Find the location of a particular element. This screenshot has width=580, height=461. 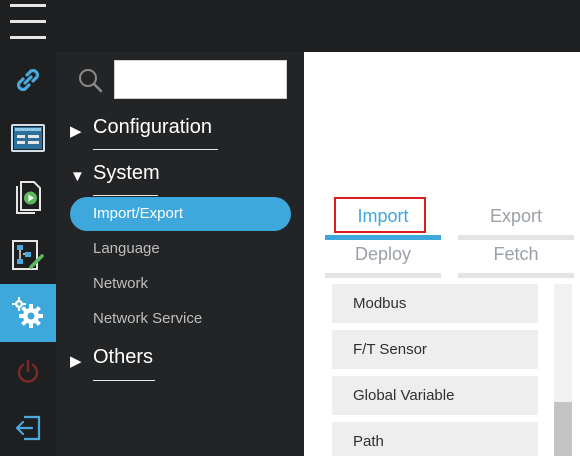

rail-item-project is located at coordinates (28, 198).